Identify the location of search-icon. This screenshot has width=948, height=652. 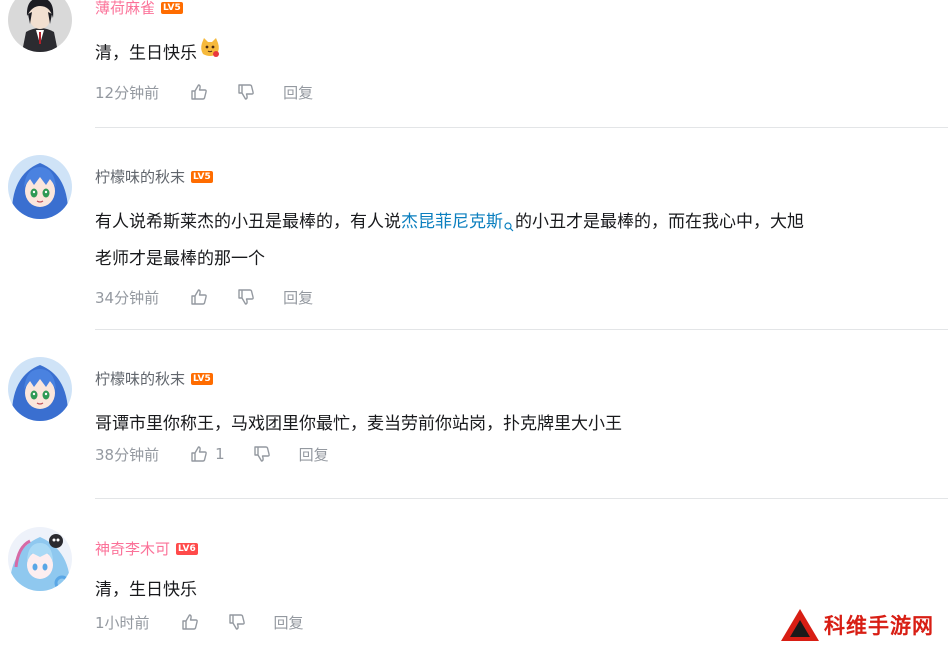
(509, 227).